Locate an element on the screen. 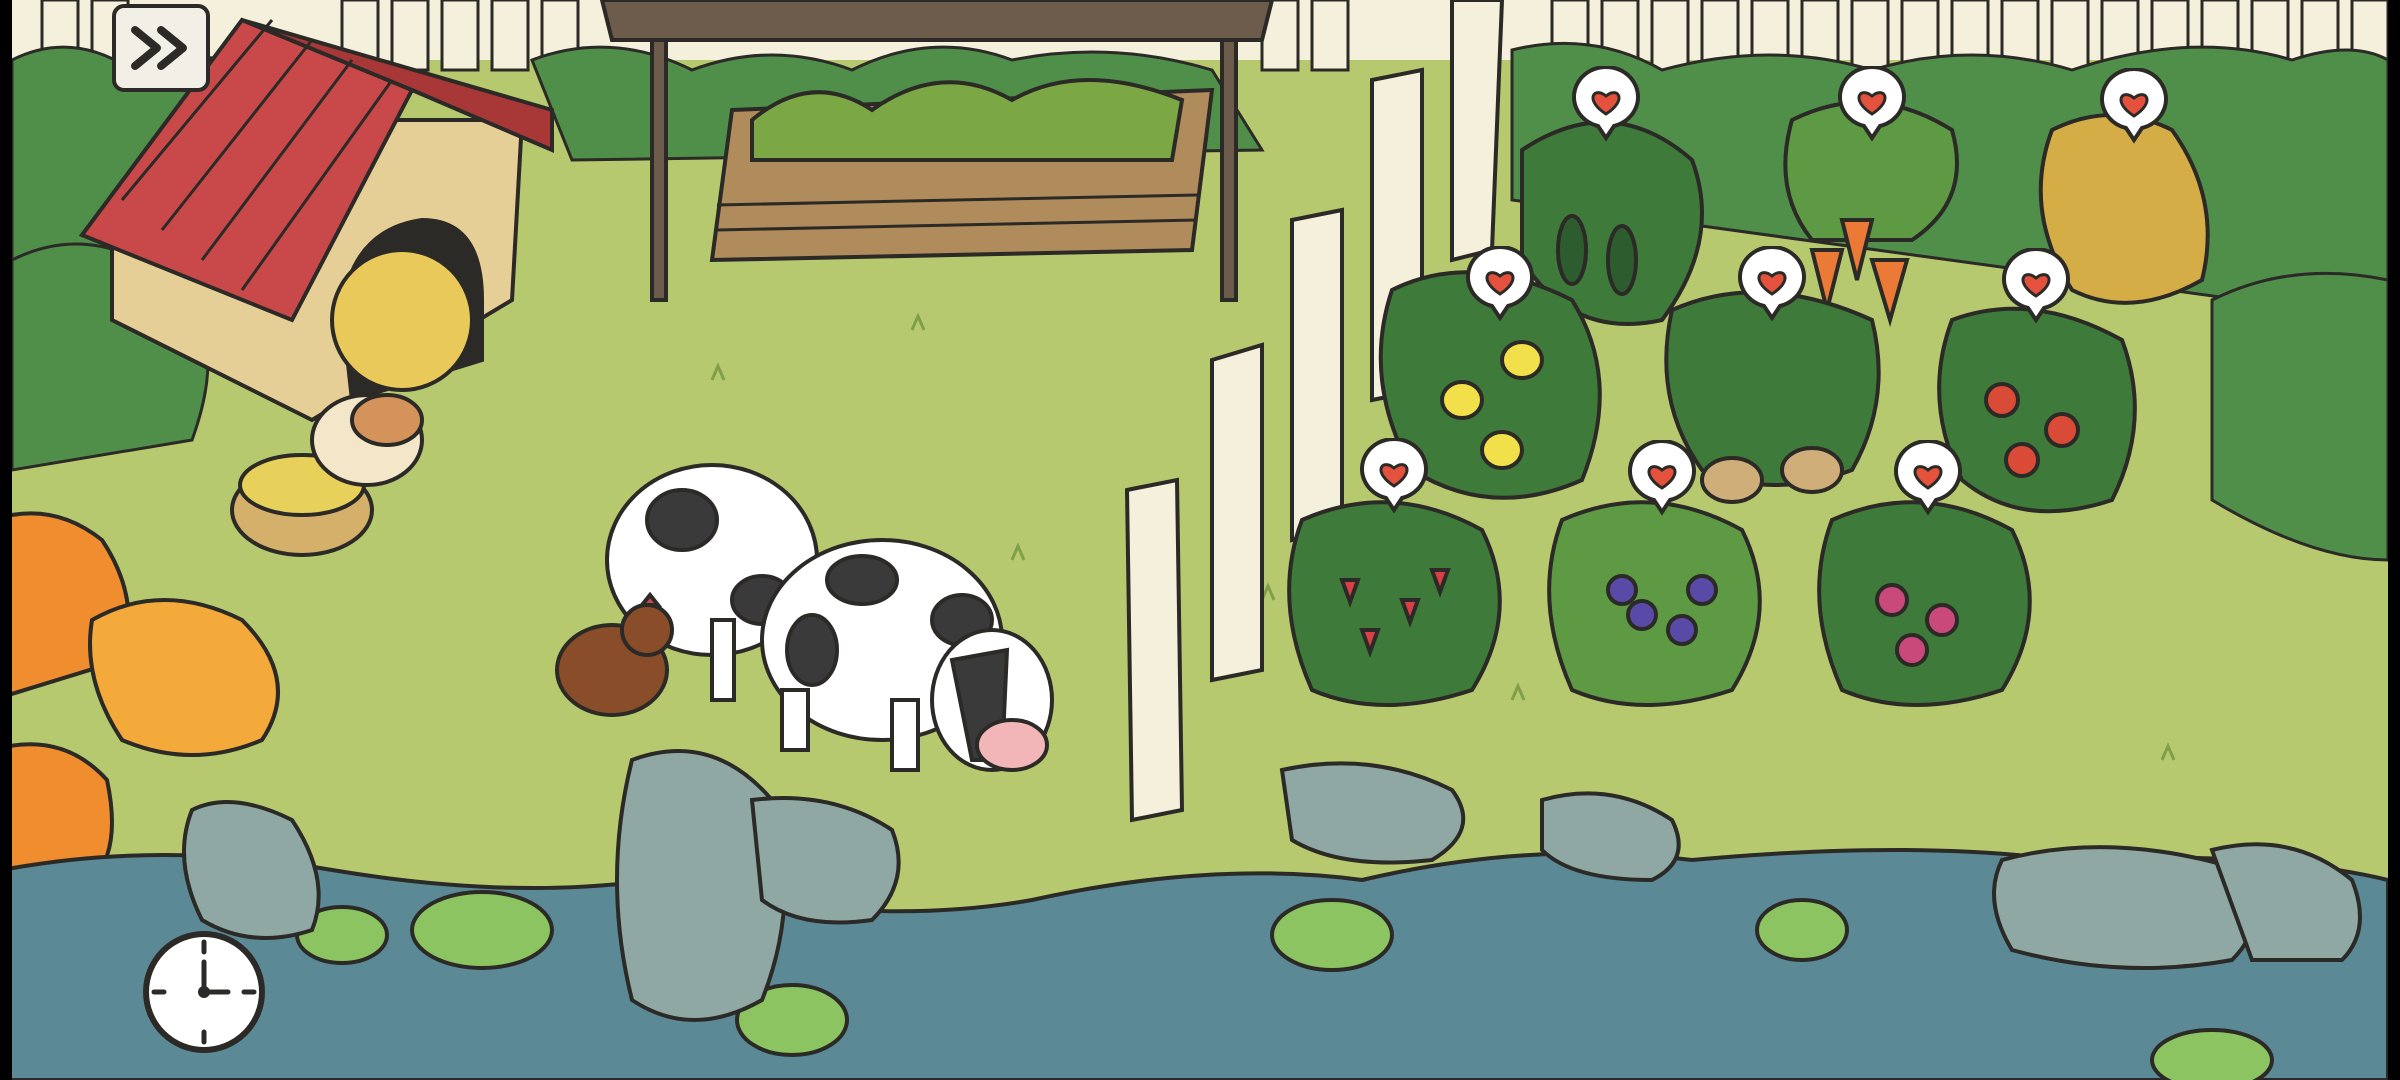  fast-forward-icon is located at coordinates (159, 48).